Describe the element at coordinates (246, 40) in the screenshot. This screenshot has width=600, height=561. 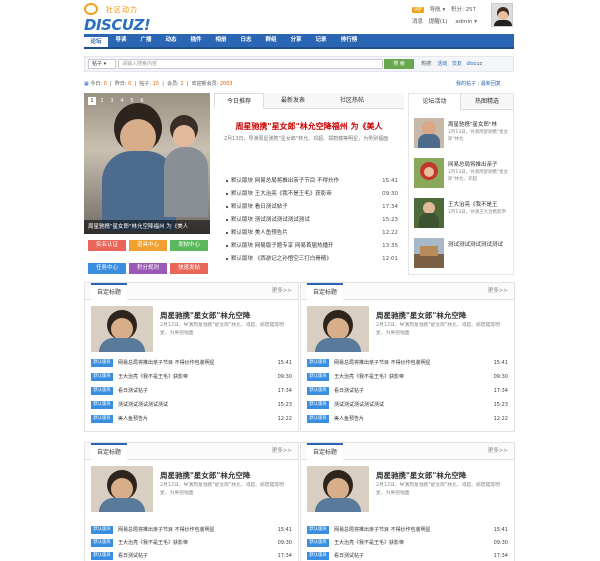
I see `nav-item-blog: 日志` at that location.